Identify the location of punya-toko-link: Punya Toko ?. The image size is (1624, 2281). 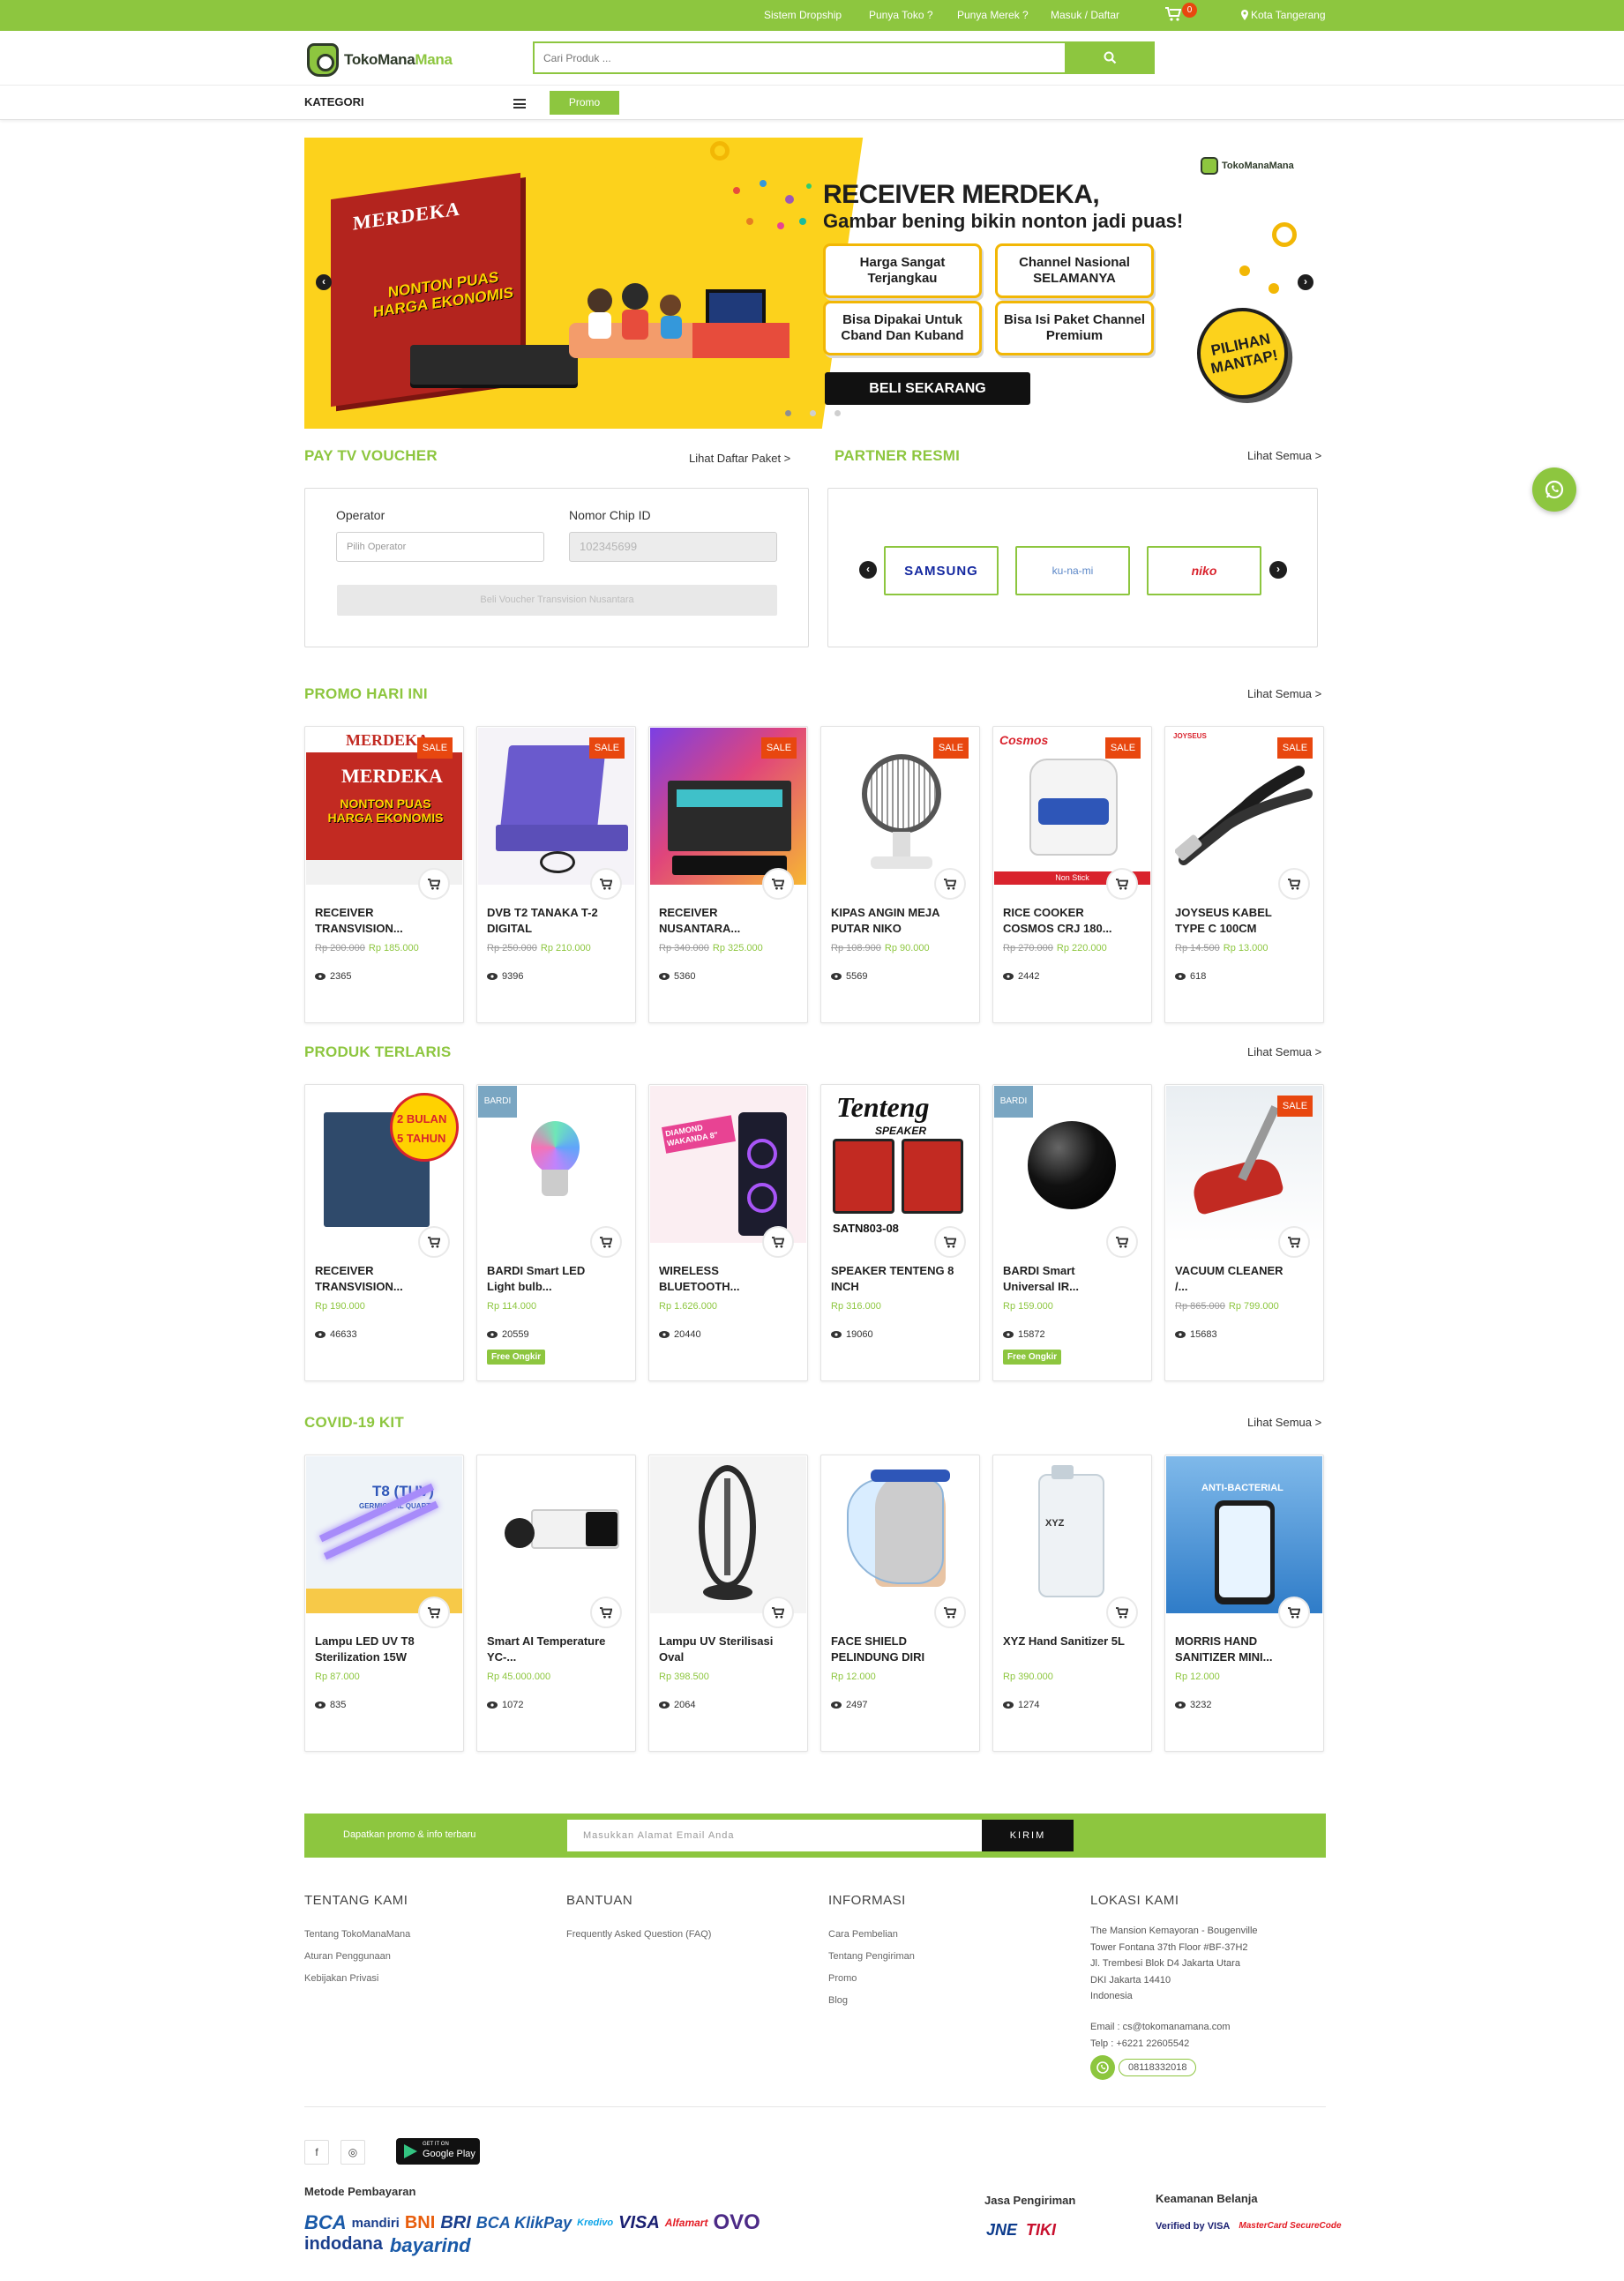
(901, 15).